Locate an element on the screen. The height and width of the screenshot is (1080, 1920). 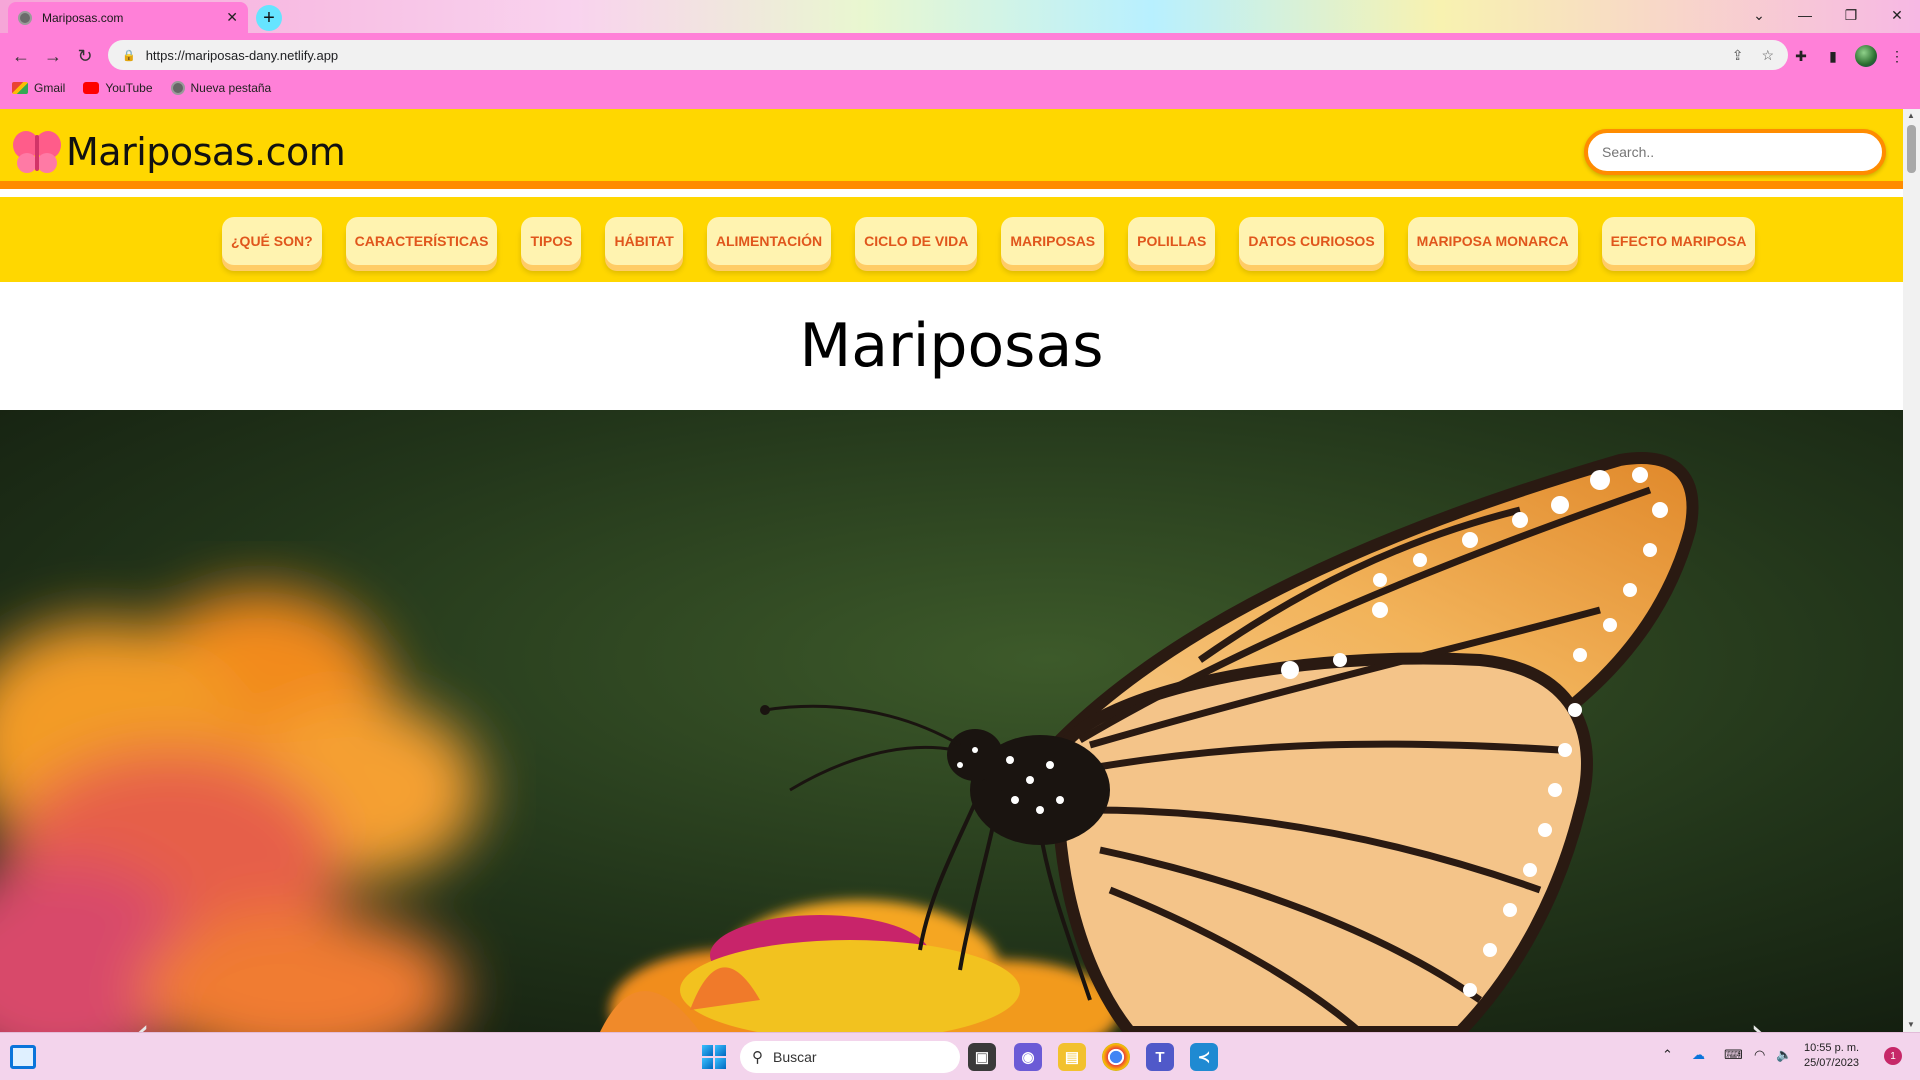
nav-caracteristicas: CARACTERÍSTICAS is located at coordinates (421, 241).